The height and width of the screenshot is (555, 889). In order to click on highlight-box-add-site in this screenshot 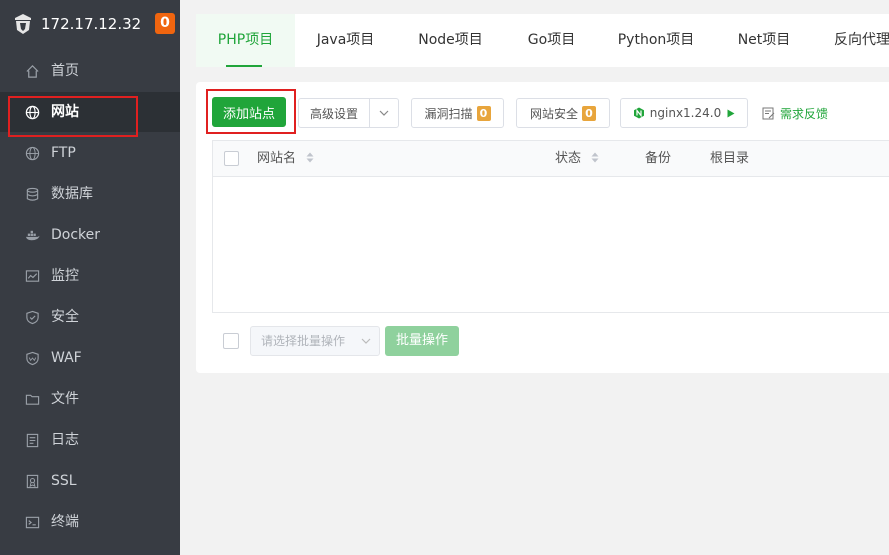, I will do `click(251, 111)`.